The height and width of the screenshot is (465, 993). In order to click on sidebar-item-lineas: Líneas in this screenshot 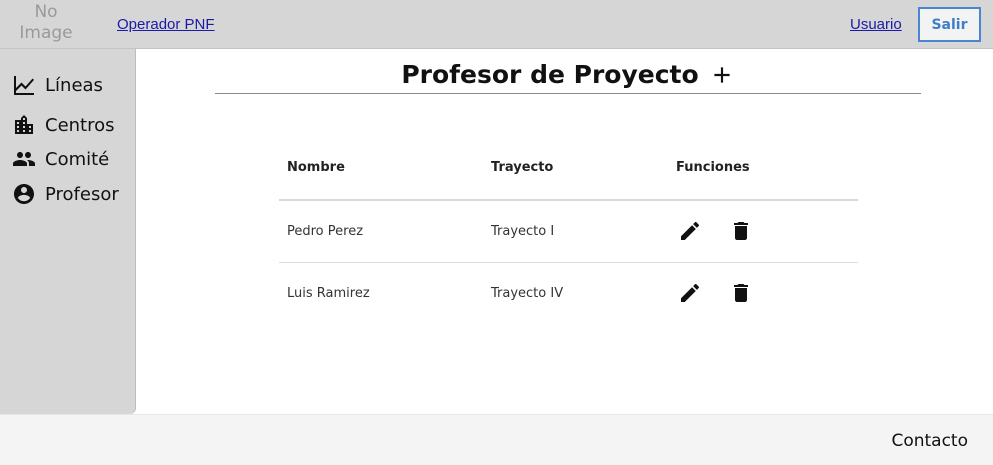, I will do `click(57, 85)`.